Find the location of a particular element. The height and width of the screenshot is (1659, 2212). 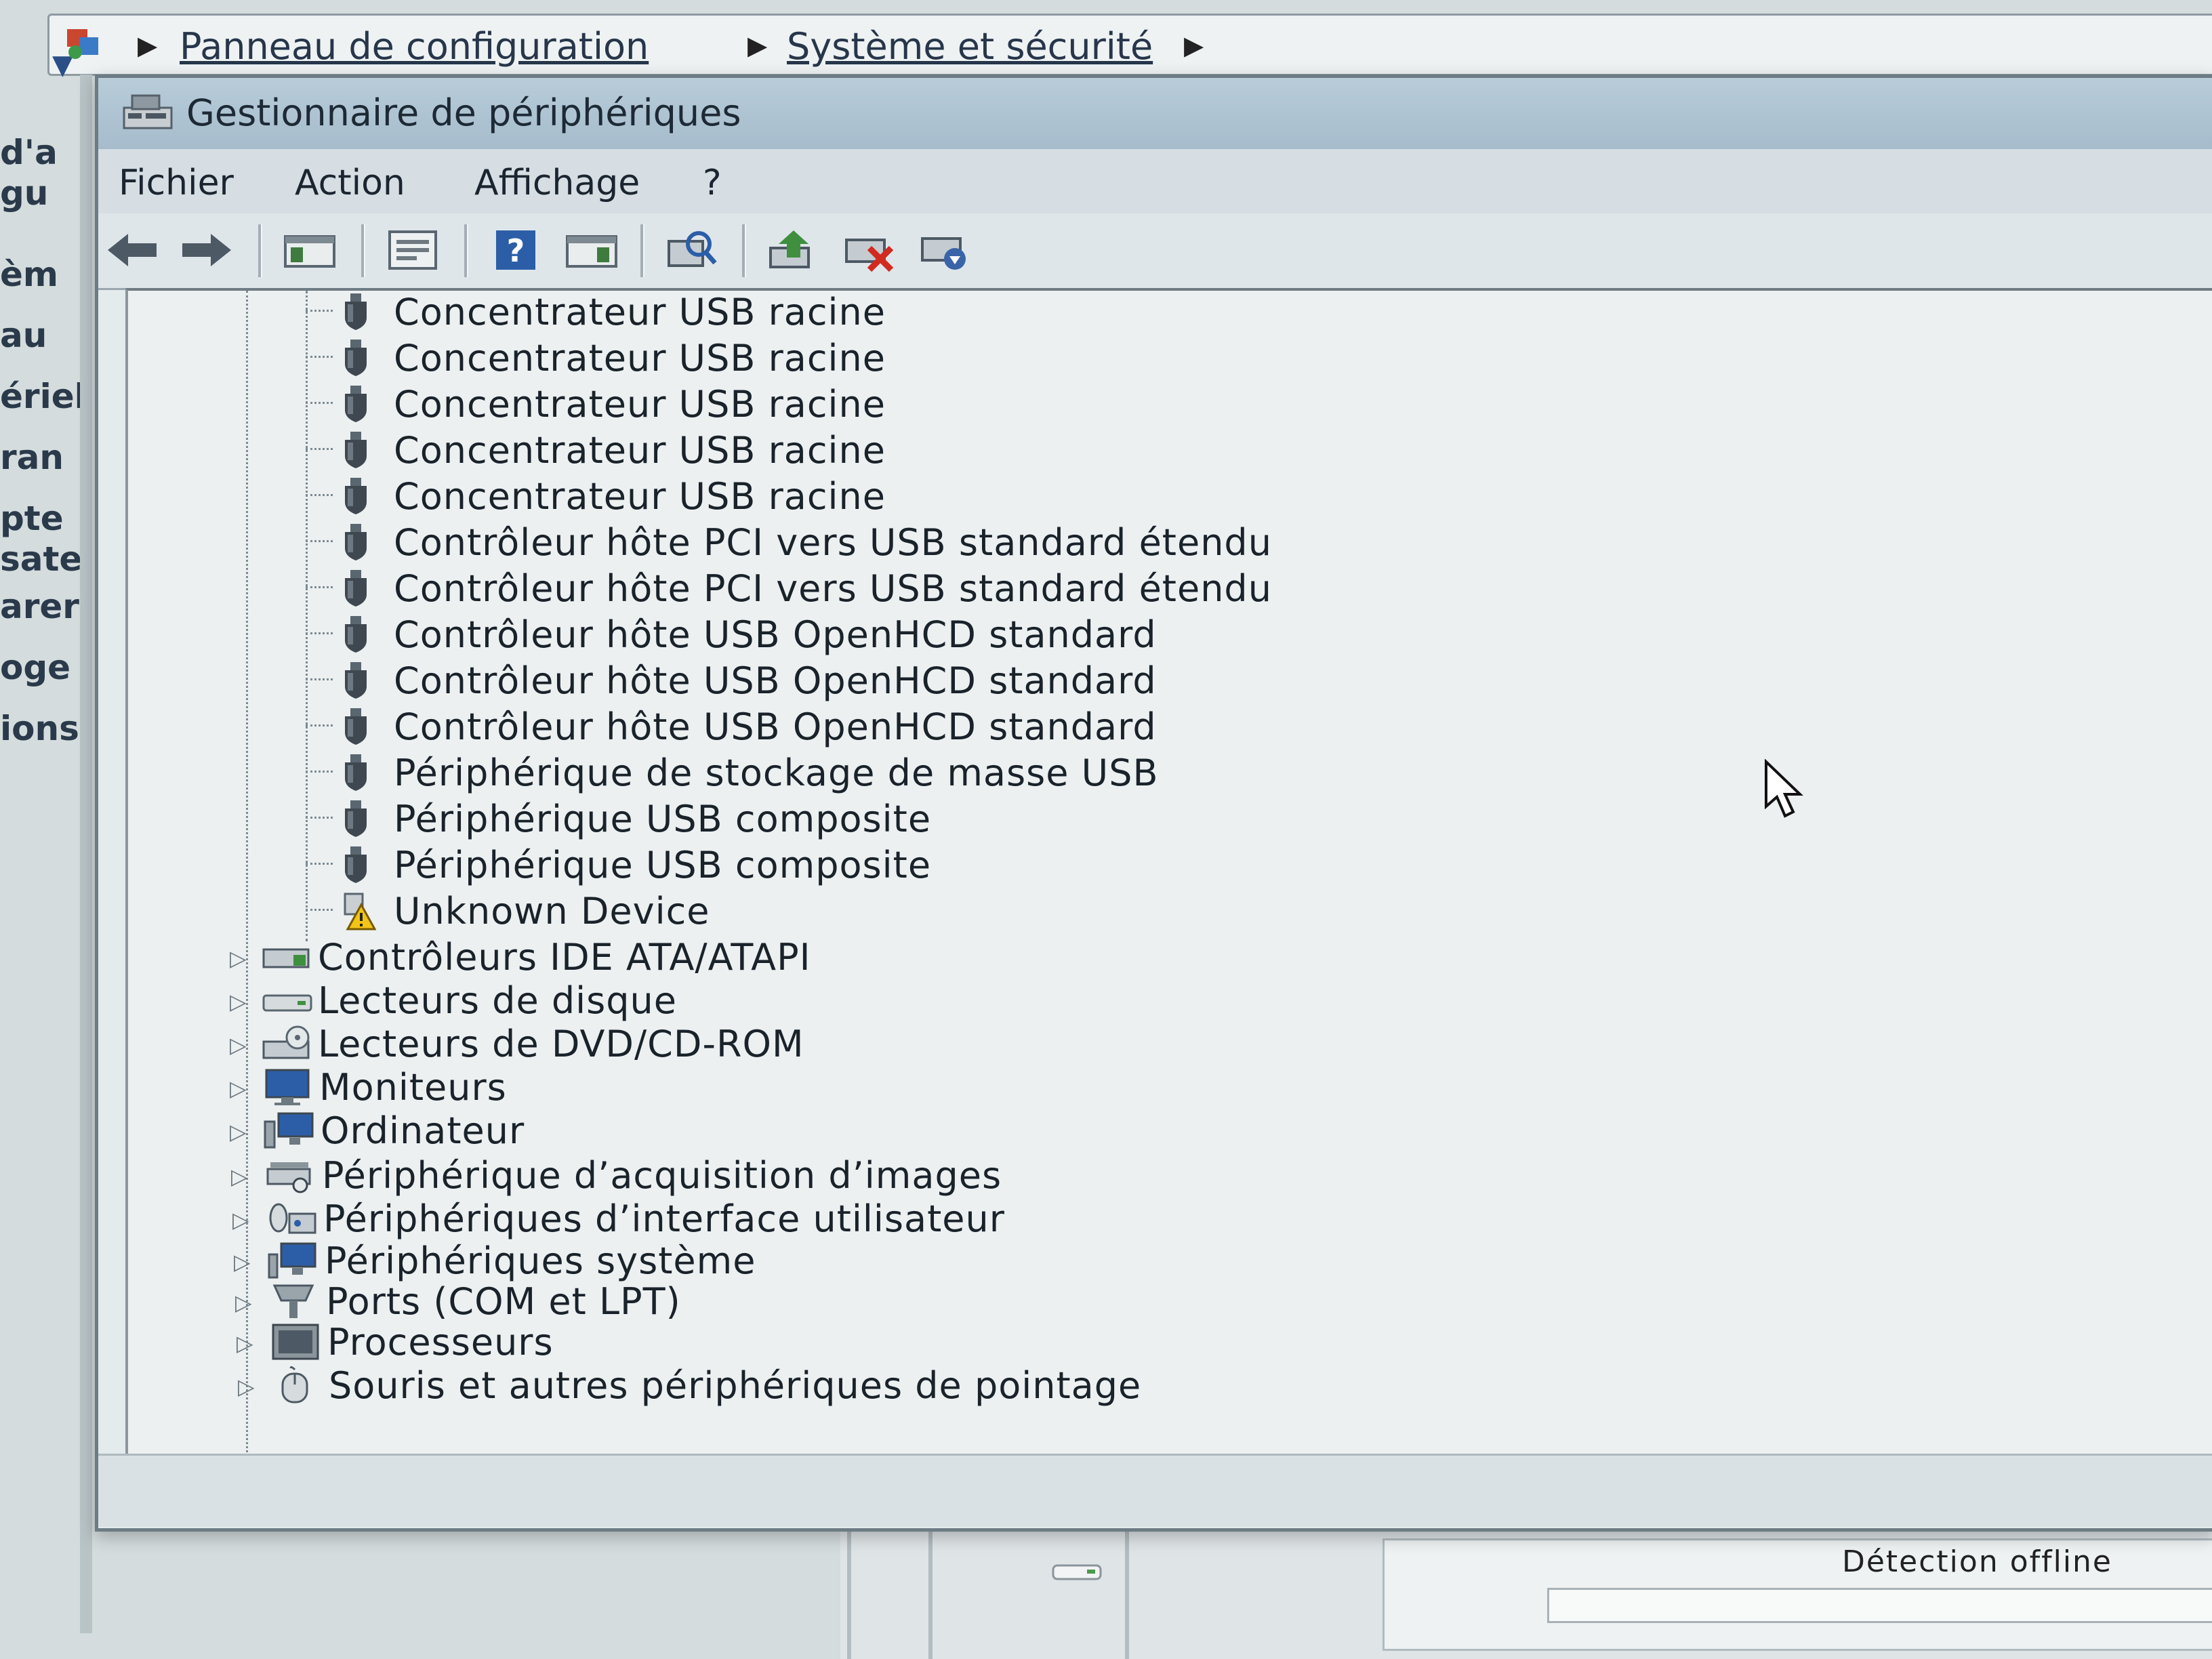

tree-category: ▷ Ports (COM et LPT) is located at coordinates (777, 1301).